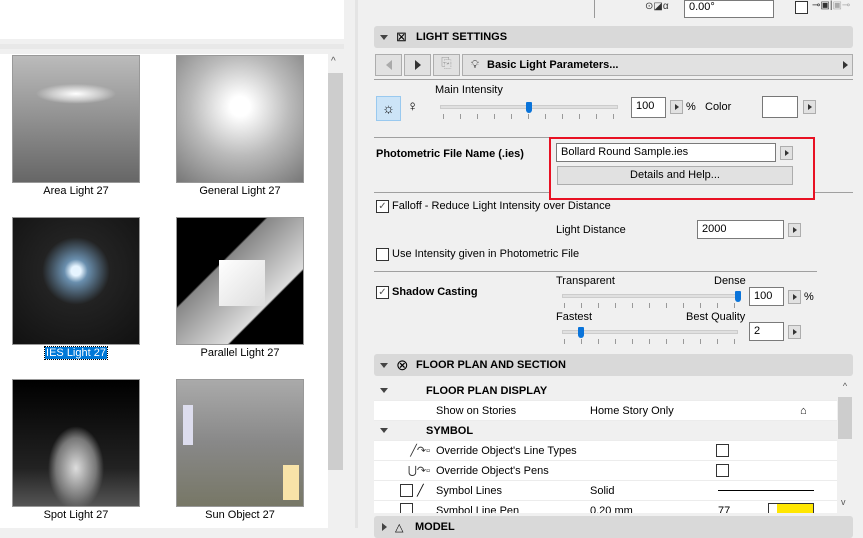 The height and width of the screenshot is (538, 863). Describe the element at coordinates (738, 296) in the screenshot. I see `shadow-density-slider-thumb` at that location.